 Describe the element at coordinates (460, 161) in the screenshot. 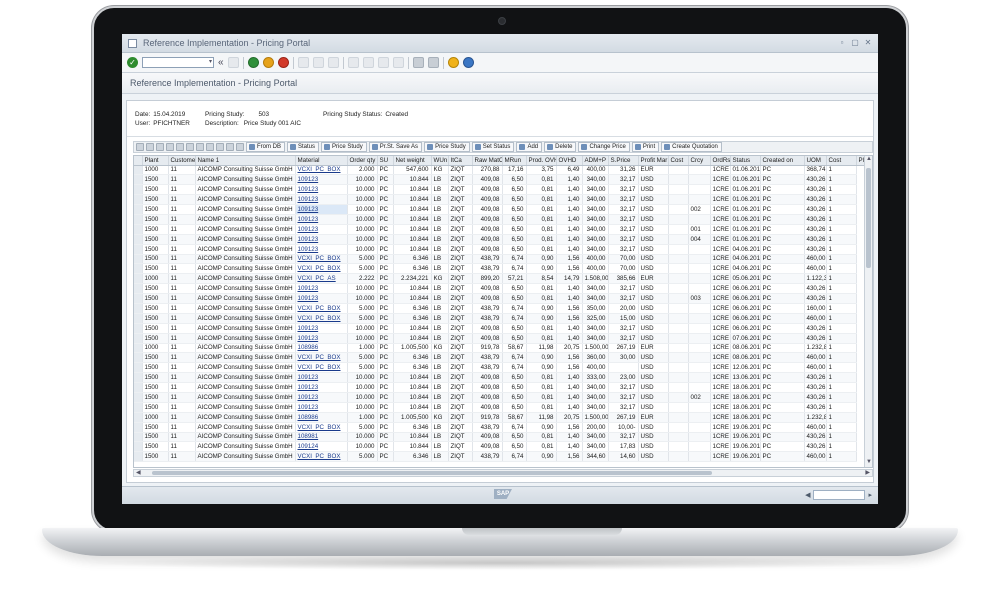

I see `column-header: ItCa` at that location.